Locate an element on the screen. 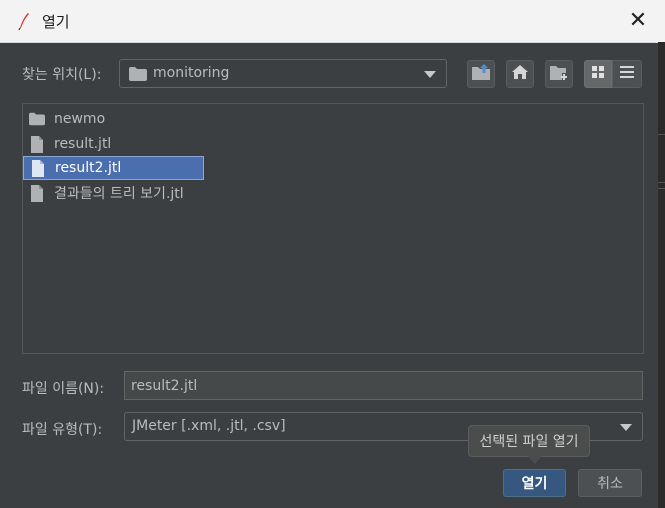 Image resolution: width=665 pixels, height=508 pixels. tooltip-pointer is located at coordinates (535, 460).